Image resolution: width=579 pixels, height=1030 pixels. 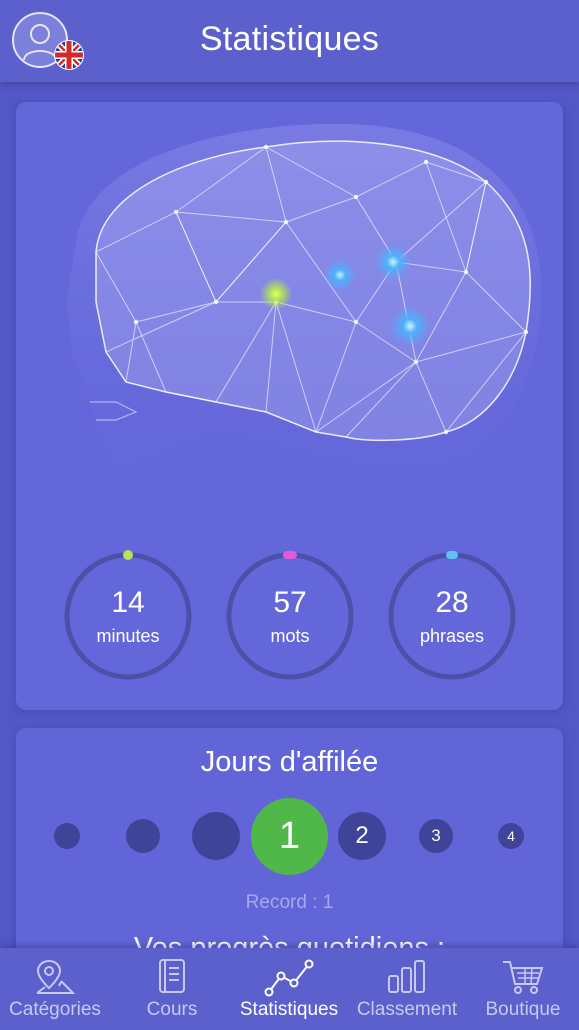 What do you see at coordinates (55, 1009) in the screenshot?
I see `tab-label: Catégories` at bounding box center [55, 1009].